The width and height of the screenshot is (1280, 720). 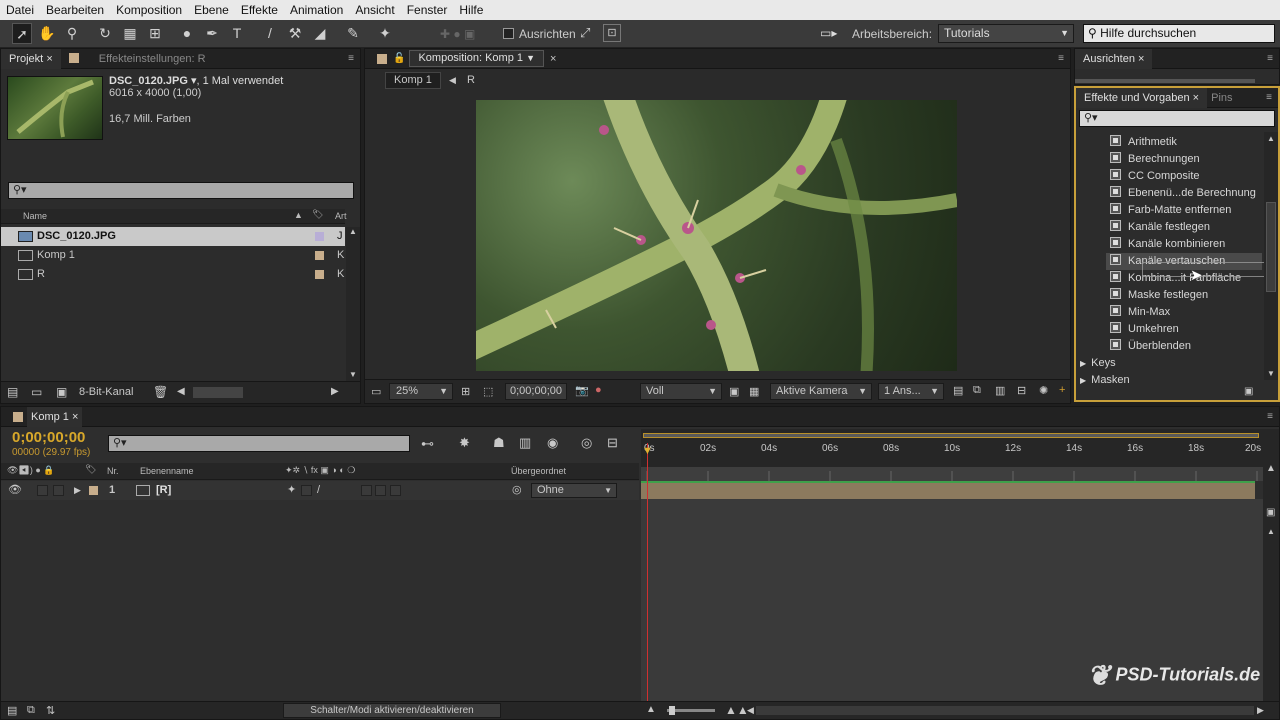 What do you see at coordinates (353, 374) in the screenshot?
I see `scroll-down-icon: ▼` at bounding box center [353, 374].